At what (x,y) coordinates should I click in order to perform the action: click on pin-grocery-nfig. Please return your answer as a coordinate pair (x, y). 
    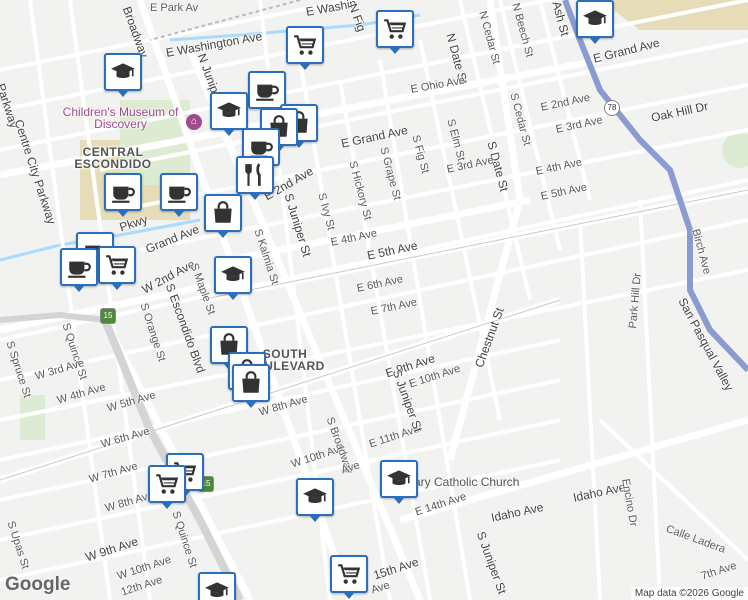
    Looking at the image, I should click on (395, 32).